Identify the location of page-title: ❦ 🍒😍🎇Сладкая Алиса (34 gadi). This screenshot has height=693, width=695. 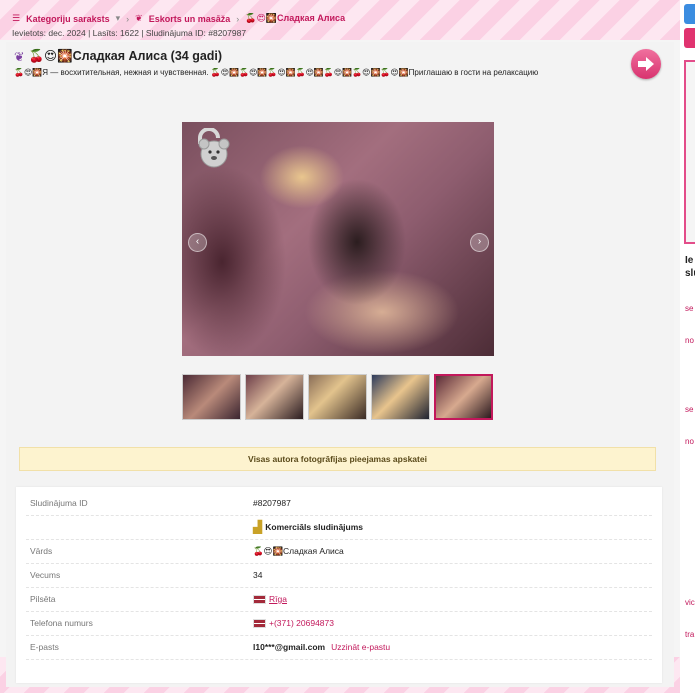
(118, 56).